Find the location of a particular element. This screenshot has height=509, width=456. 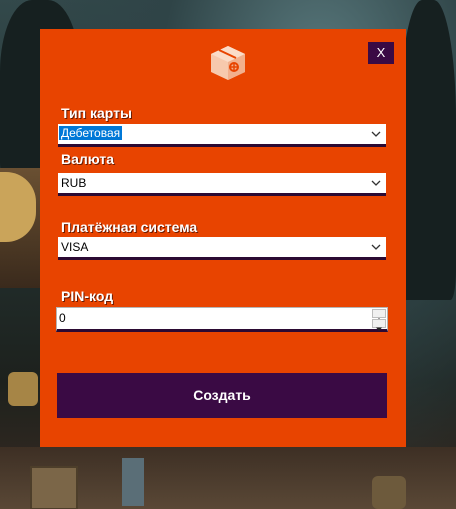

package-box-icon is located at coordinates (228, 63).